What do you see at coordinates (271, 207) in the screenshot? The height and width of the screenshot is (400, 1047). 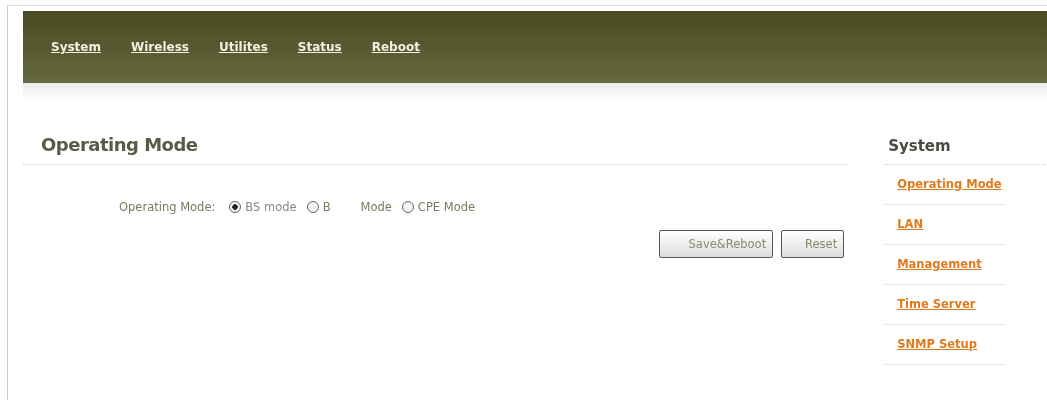 I see `radio-label: BS mode` at bounding box center [271, 207].